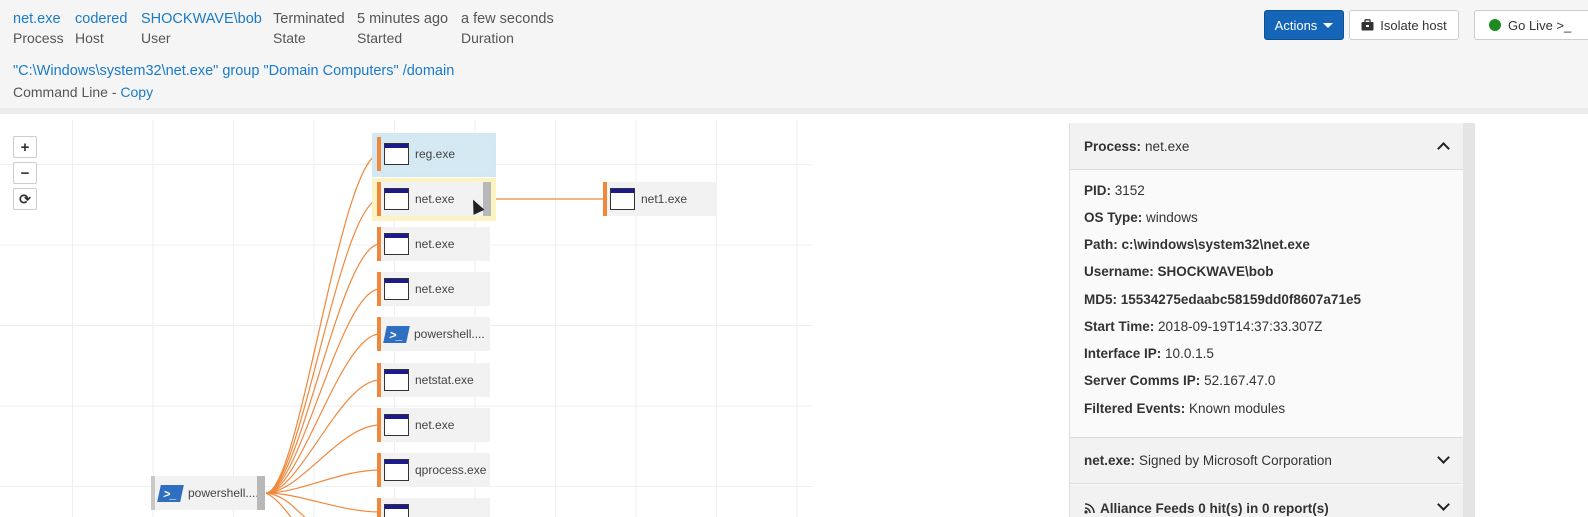 The width and height of the screenshot is (1588, 517). I want to click on meta-state: Terminated State, so click(309, 28).